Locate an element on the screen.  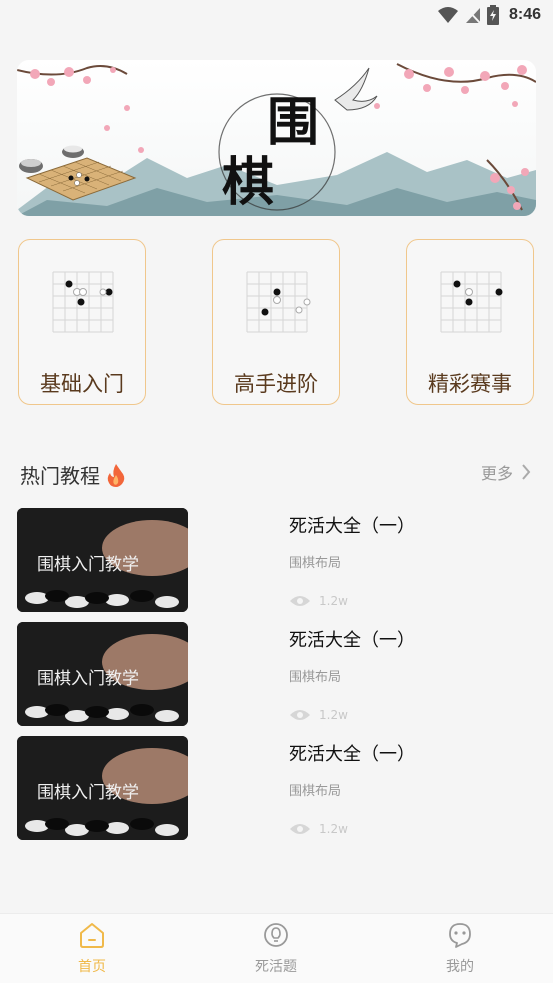
category-card-matches: 精彩赛事 is located at coordinates (470, 322).